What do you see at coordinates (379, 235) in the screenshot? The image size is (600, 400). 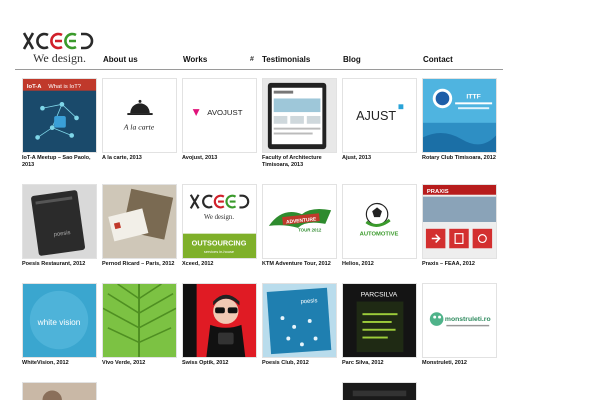 I see `svg-text: AUTOMOTIVE` at bounding box center [379, 235].